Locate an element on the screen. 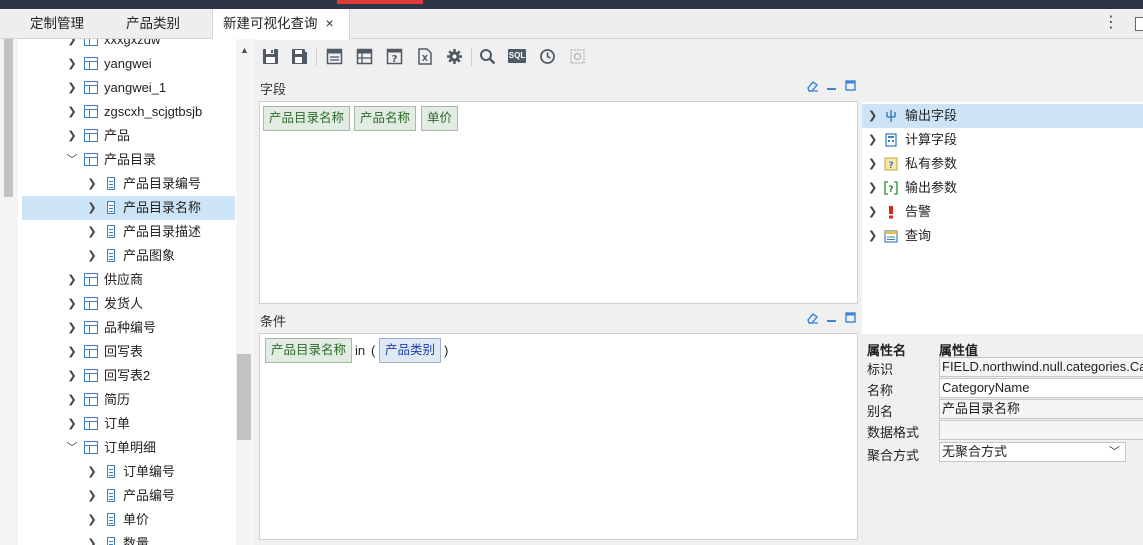 The height and width of the screenshot is (545, 1143). tree-field-node: ❯ 数量 is located at coordinates (128, 538).